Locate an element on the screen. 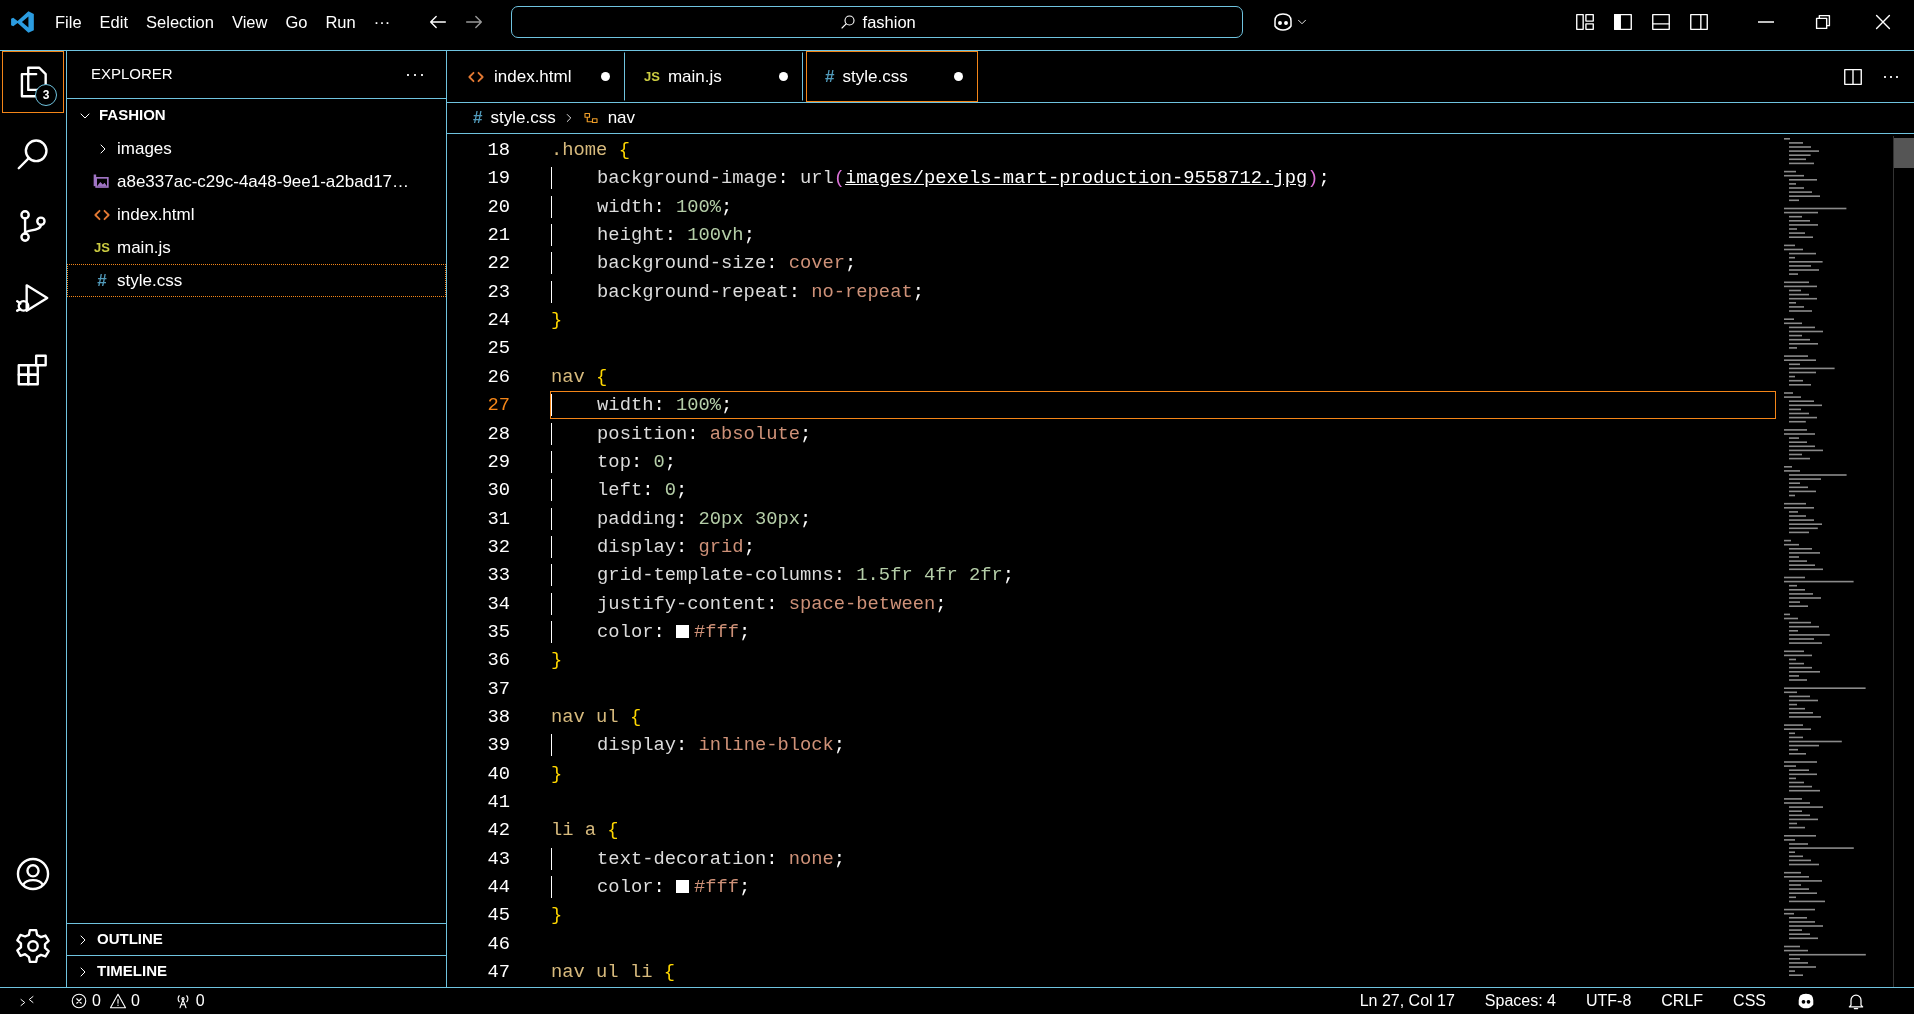 Image resolution: width=1914 pixels, height=1014 pixels. settings-icon is located at coordinates (33, 946).